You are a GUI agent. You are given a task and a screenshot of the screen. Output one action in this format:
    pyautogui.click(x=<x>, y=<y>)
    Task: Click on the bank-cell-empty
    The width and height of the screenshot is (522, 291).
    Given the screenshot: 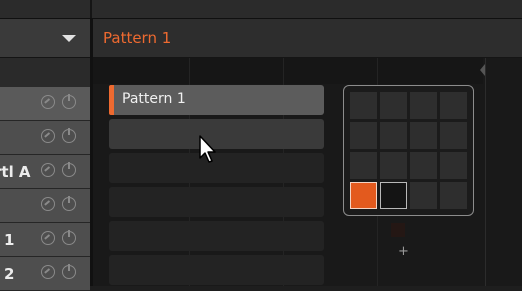 What is the action you would take?
    pyautogui.click(x=393, y=195)
    